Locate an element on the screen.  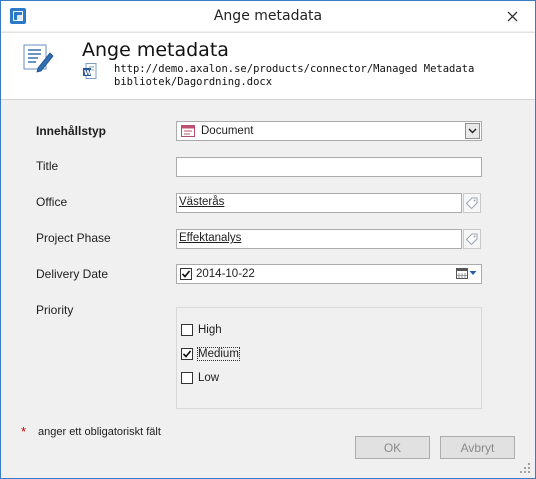
priority-label: Priority is located at coordinates (55, 310).